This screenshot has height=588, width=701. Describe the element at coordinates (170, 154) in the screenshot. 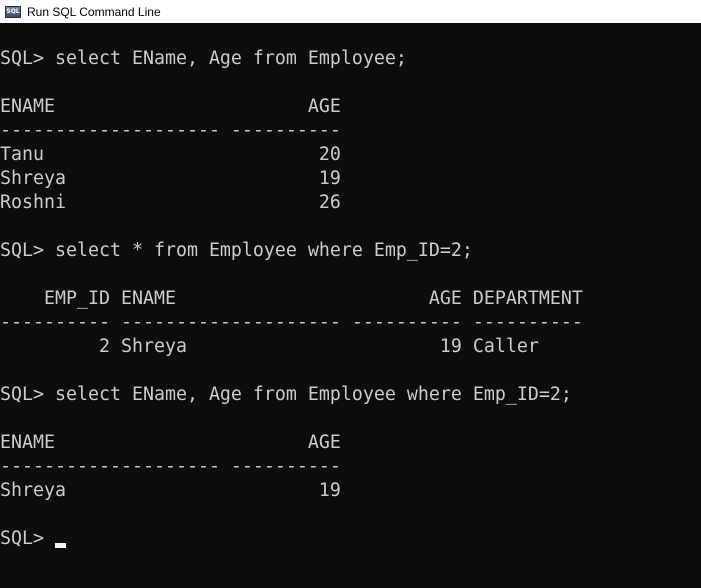

I see `console-line: Tanu 20` at that location.